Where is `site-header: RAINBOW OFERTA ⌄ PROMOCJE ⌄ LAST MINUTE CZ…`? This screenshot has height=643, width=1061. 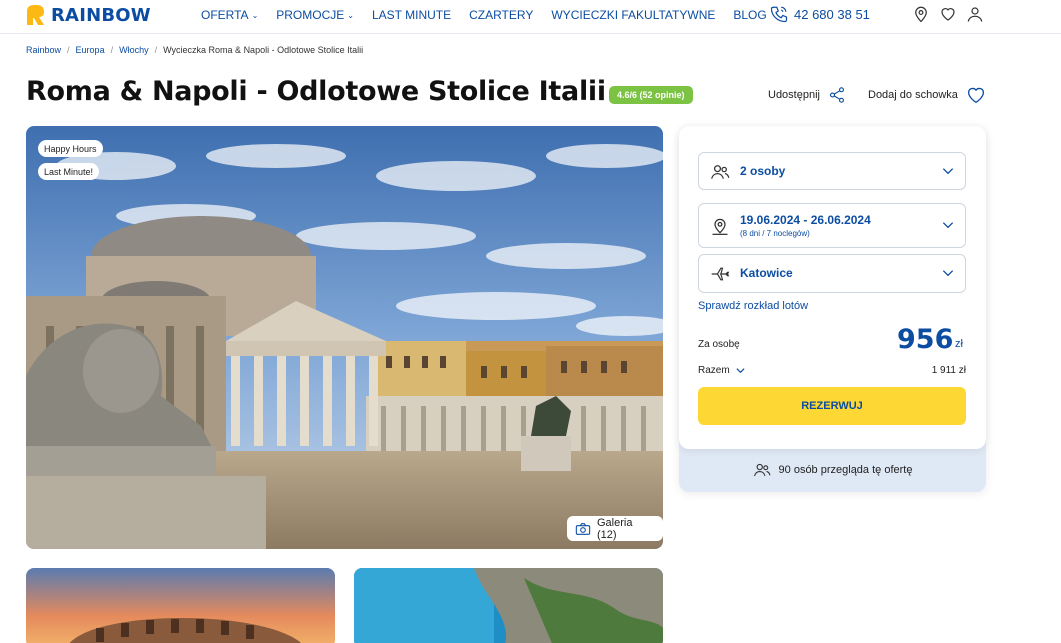
site-header: RAINBOW OFERTA ⌄ PROMOCJE ⌄ LAST MINUTE CZ… is located at coordinates (530, 17).